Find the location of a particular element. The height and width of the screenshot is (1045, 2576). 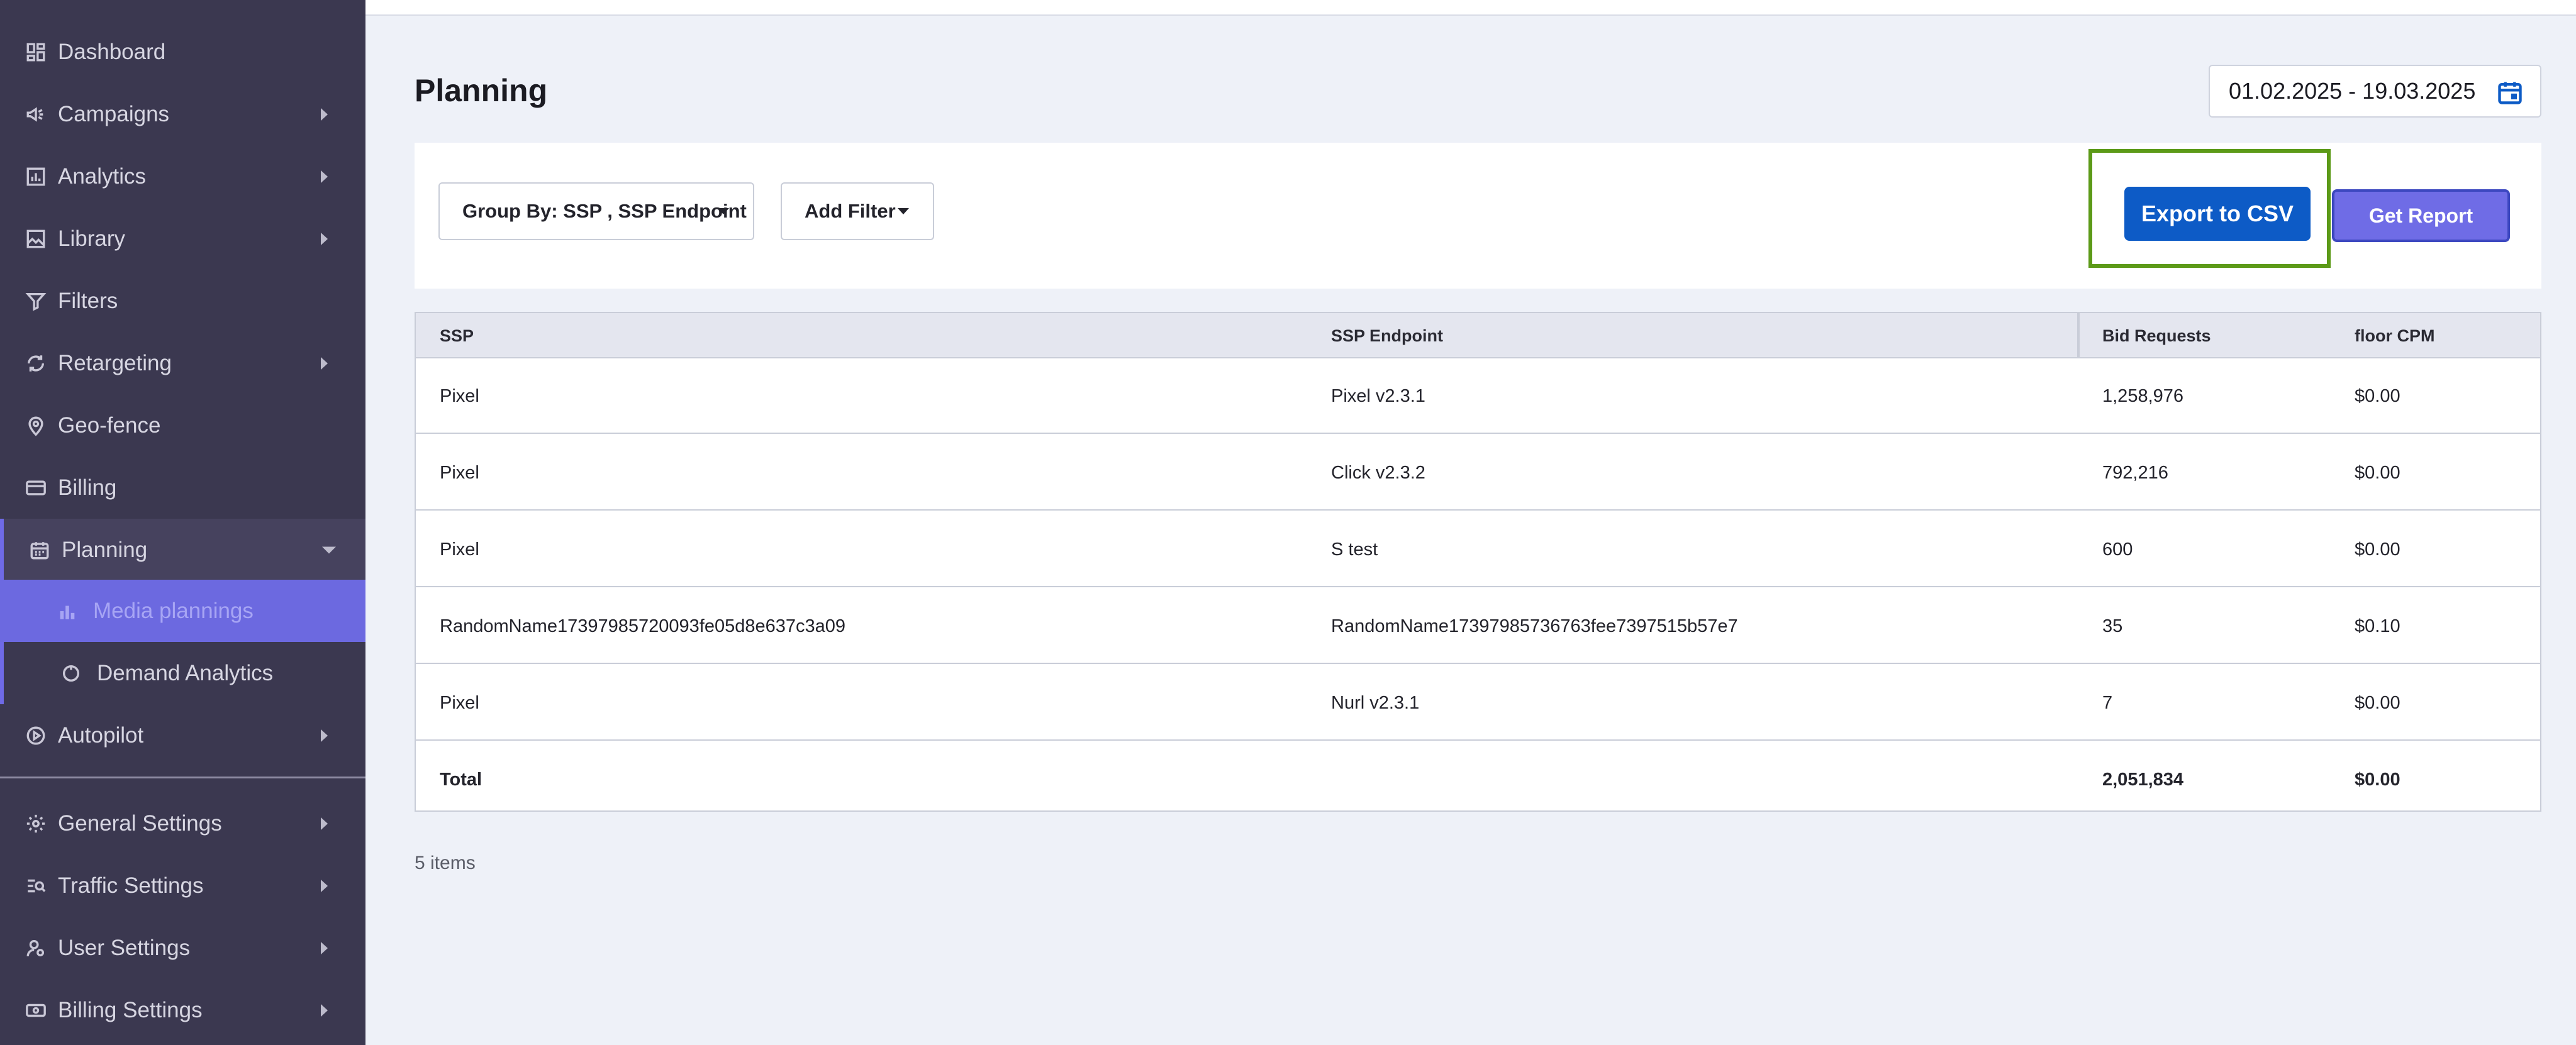

sidebar-item-label: Media plannings is located at coordinates (173, 610).